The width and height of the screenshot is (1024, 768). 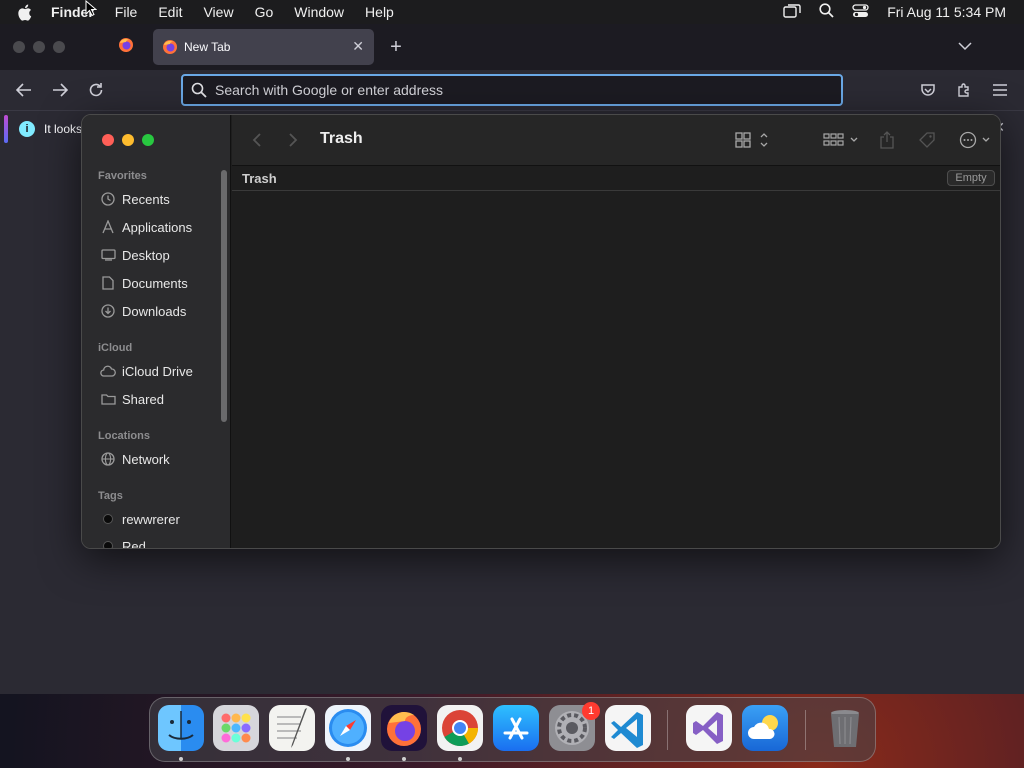 What do you see at coordinates (927, 140) in the screenshot?
I see `tag-icon` at bounding box center [927, 140].